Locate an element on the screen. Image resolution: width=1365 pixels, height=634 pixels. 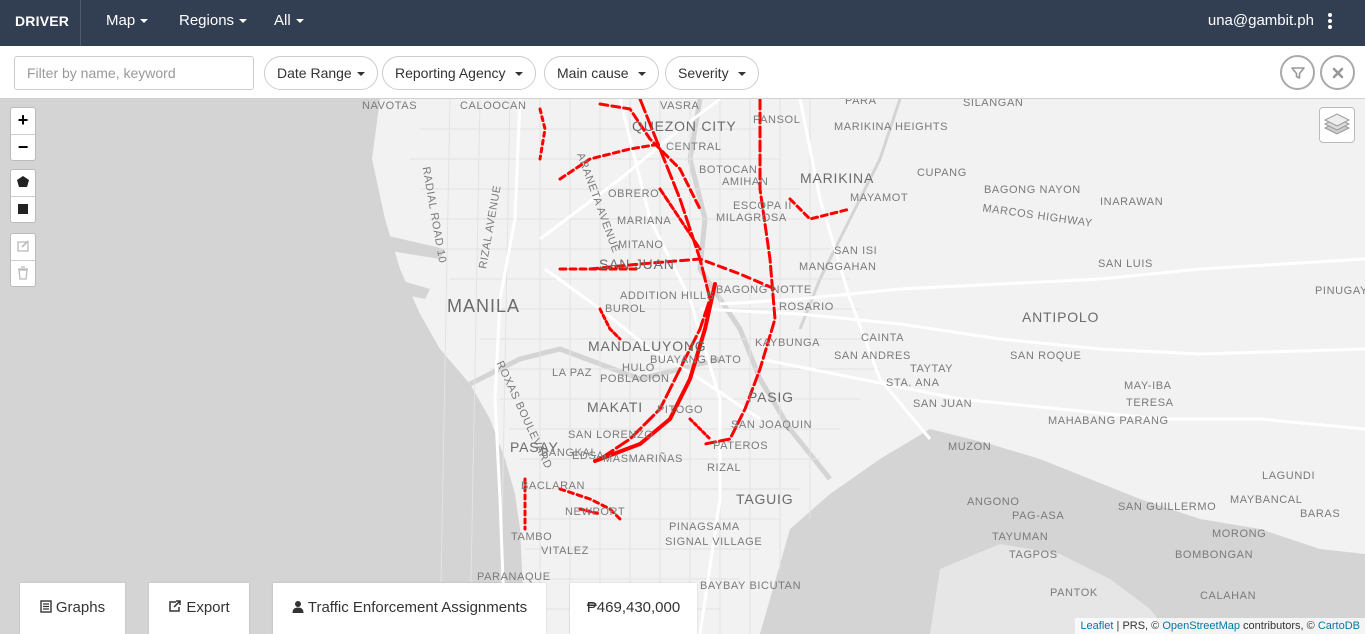
place-label: PINAGSAMA is located at coordinates (704, 527).